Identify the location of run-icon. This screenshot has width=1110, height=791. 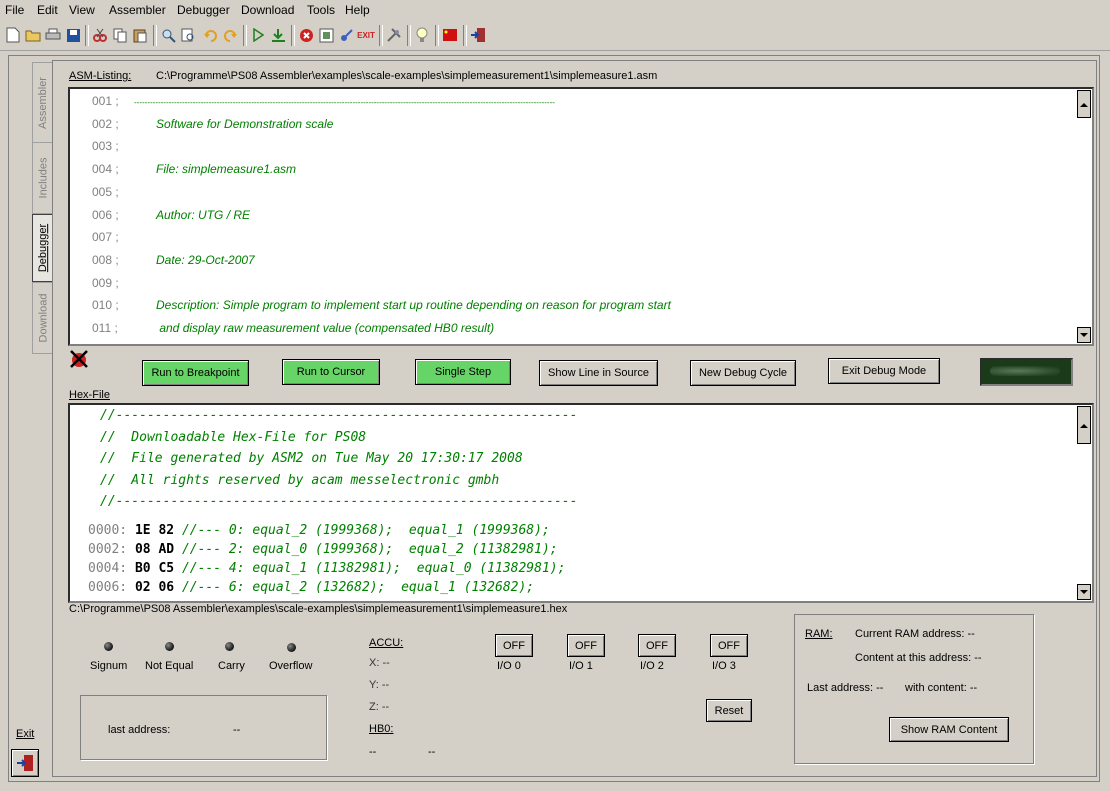
(258, 35).